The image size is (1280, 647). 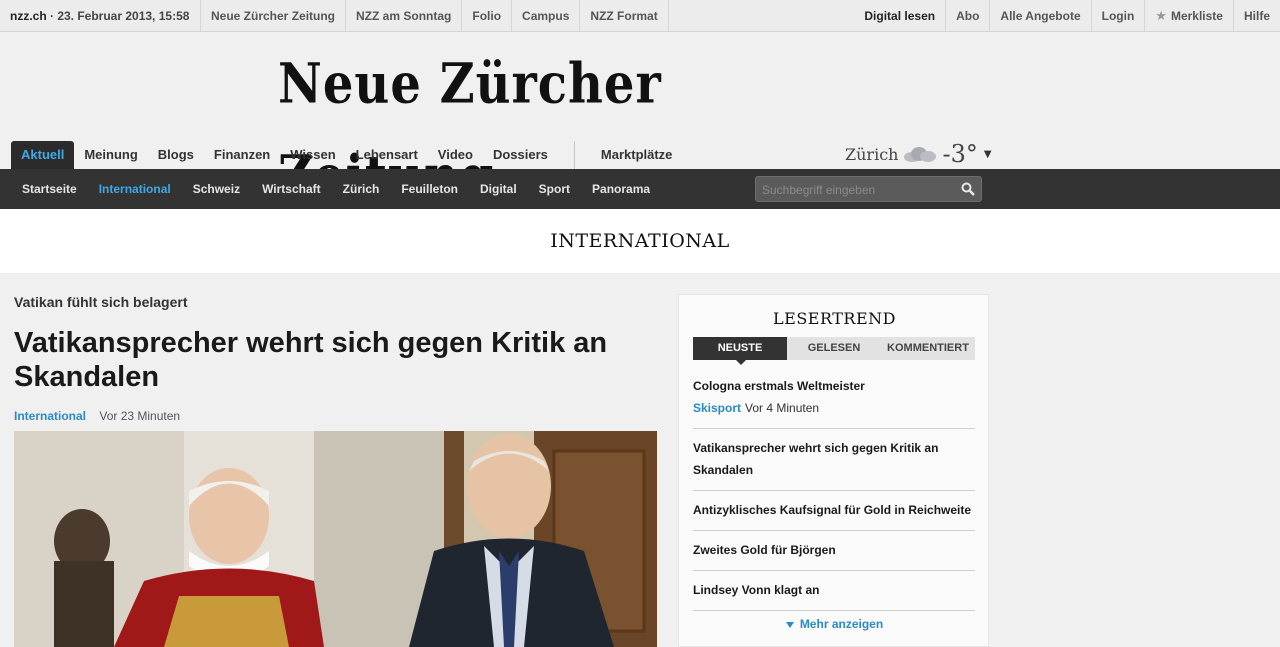 I want to click on abo-link: Abo, so click(x=967, y=16).